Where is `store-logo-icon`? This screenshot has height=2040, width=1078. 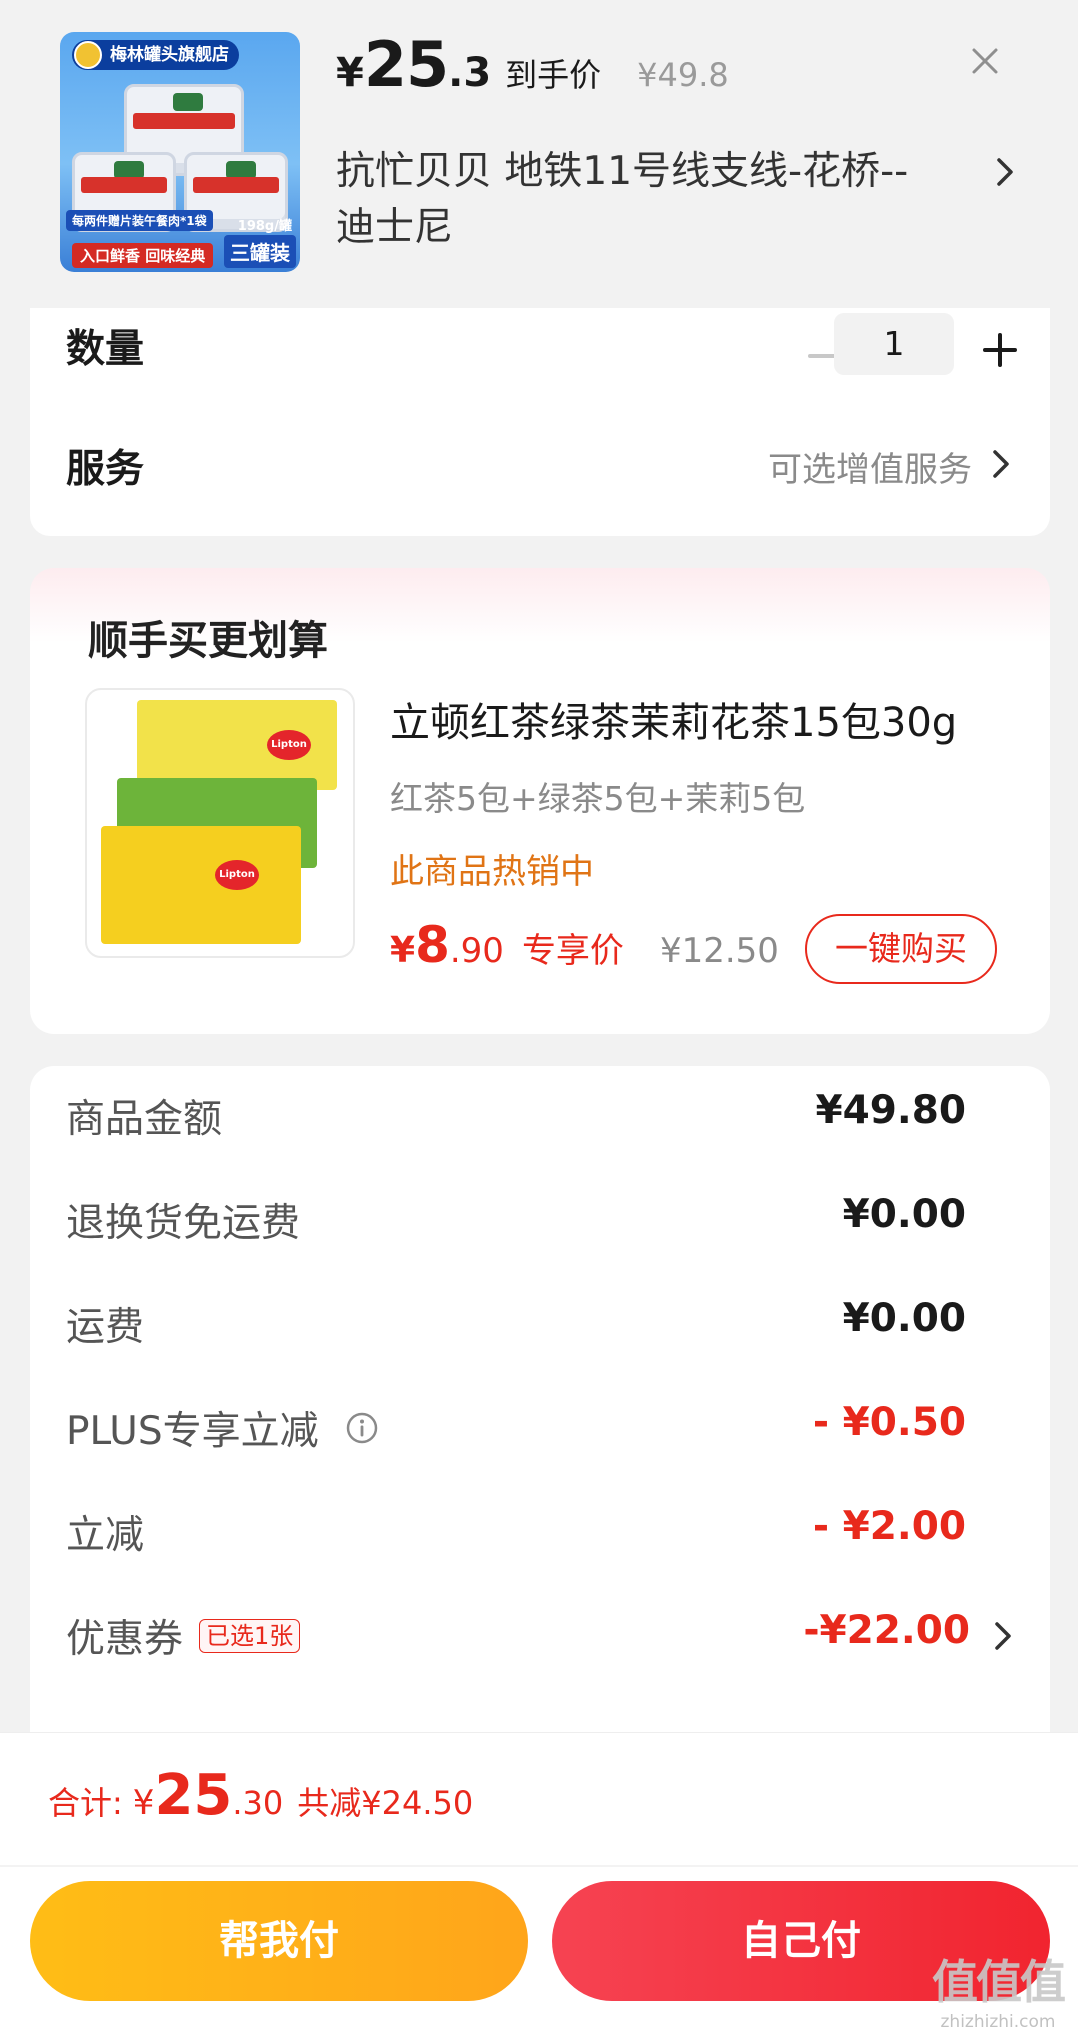 store-logo-icon is located at coordinates (88, 55).